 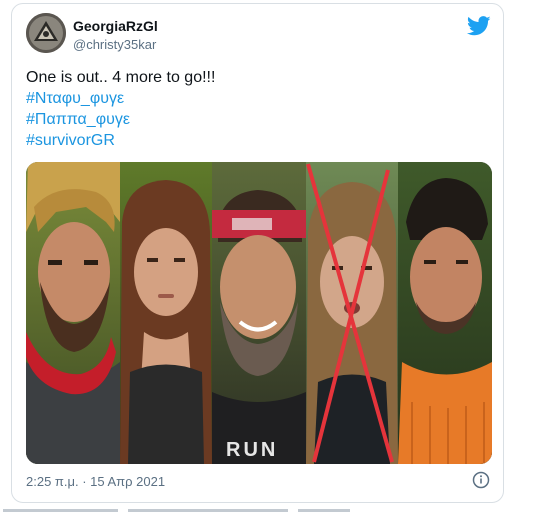 What do you see at coordinates (114, 44) in the screenshot?
I see `author-handle: @christy35kar` at bounding box center [114, 44].